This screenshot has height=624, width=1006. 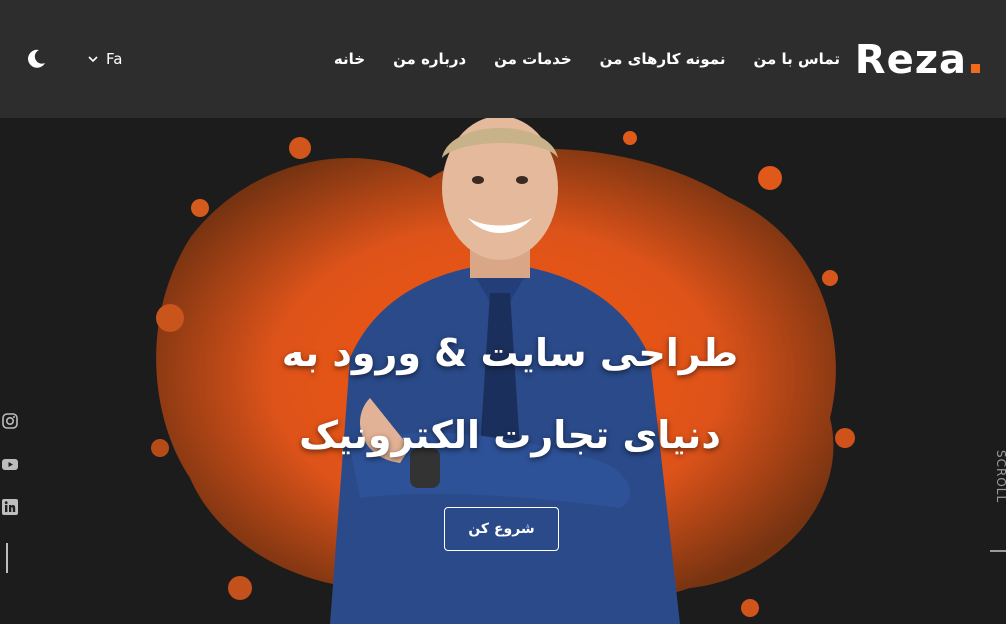 What do you see at coordinates (7, 558) in the screenshot?
I see `social-divider-line` at bounding box center [7, 558].